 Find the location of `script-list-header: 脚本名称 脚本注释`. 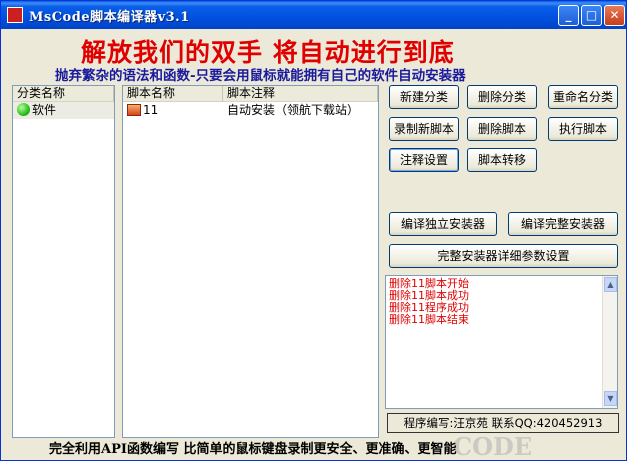

script-list-header: 脚本名称 脚本注释 is located at coordinates (250, 94).